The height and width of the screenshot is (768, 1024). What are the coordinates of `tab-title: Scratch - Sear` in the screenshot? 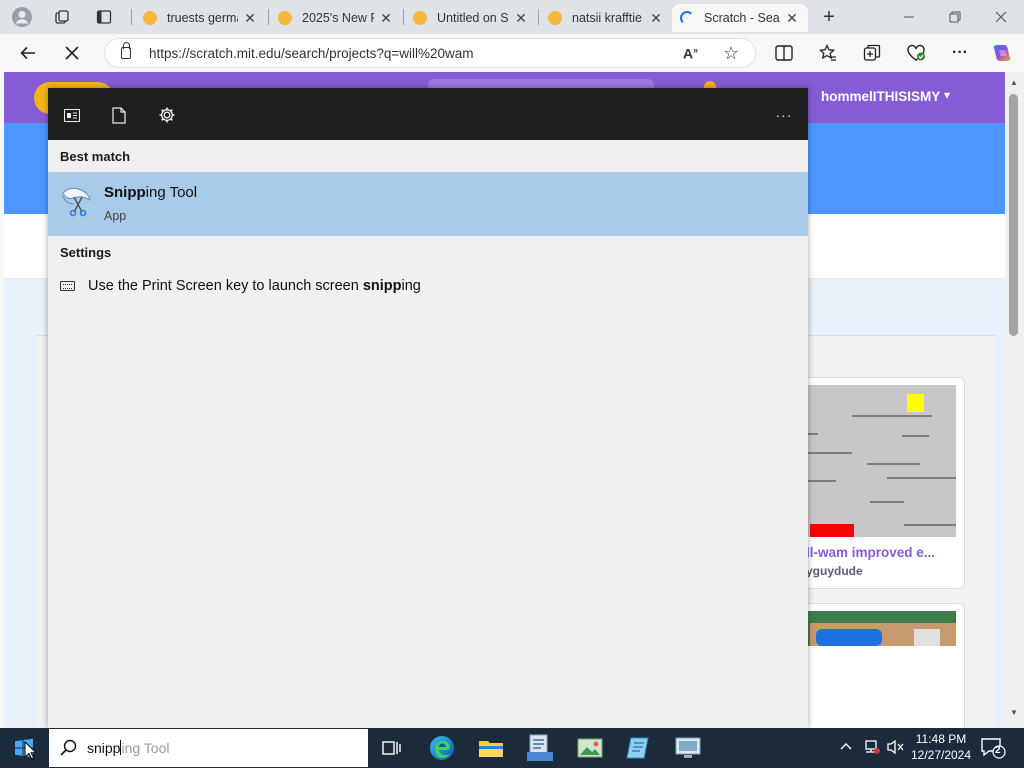 It's located at (742, 18).